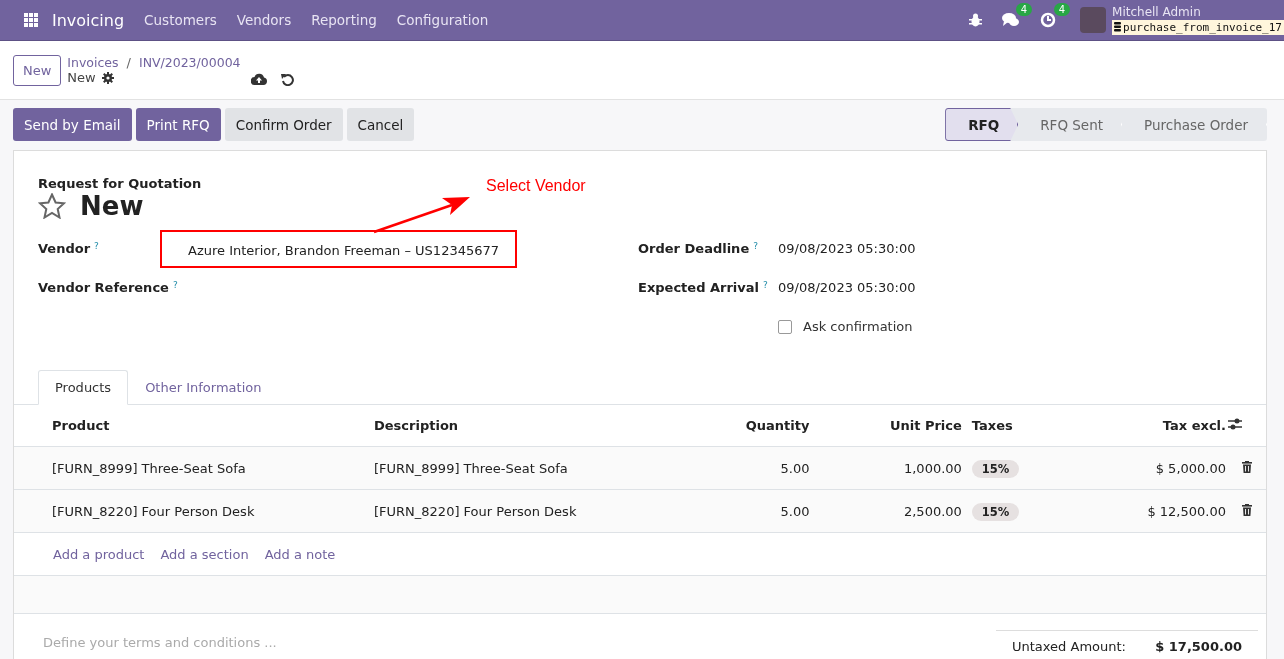 The width and height of the screenshot is (1284, 659). I want to click on user-name: Mitchell Admin, so click(1198, 12).